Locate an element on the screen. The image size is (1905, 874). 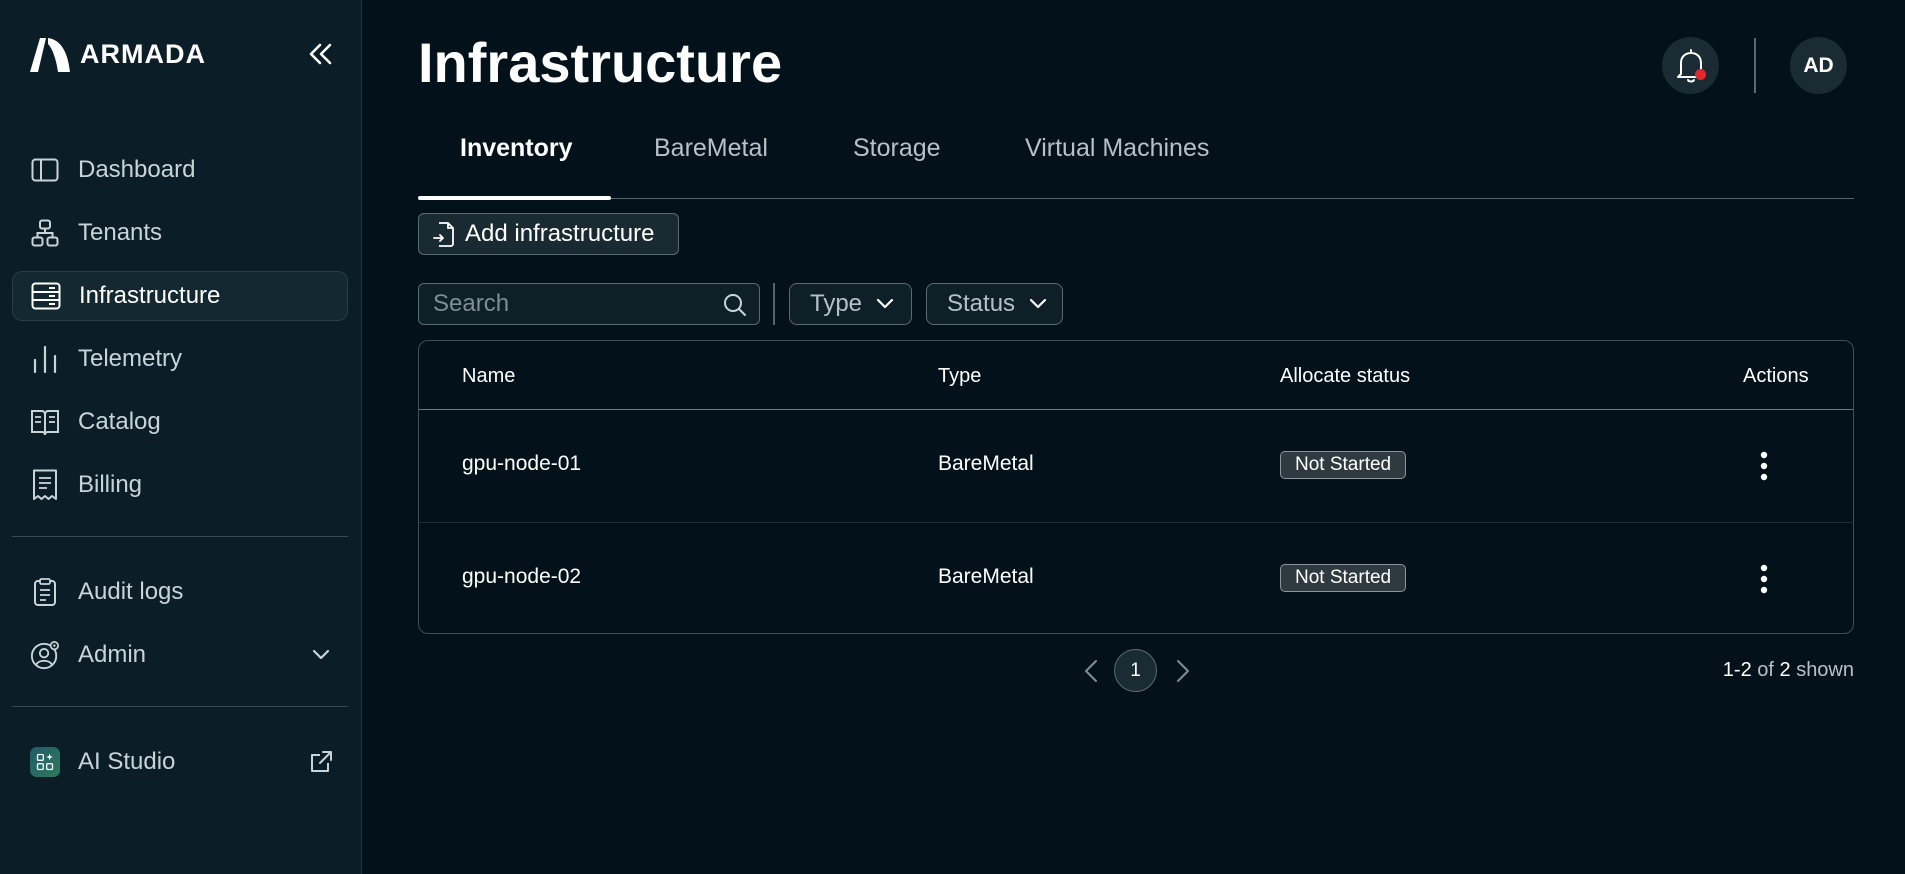
status-filter-label: Status is located at coordinates (981, 303).